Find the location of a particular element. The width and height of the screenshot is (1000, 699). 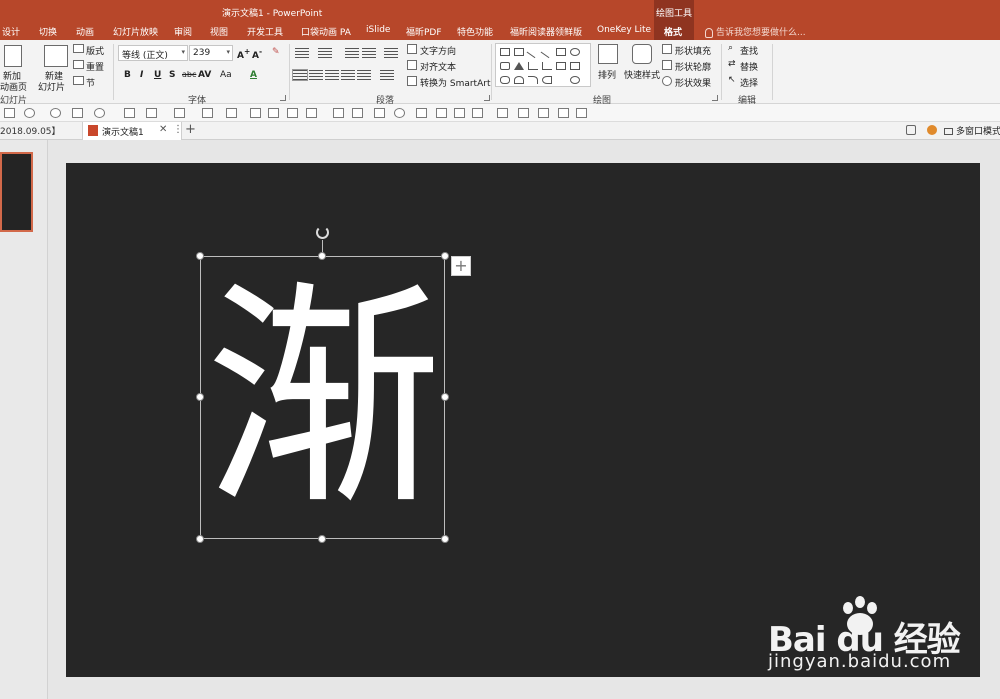

tab-format: 格式 is located at coordinates (673, 31).